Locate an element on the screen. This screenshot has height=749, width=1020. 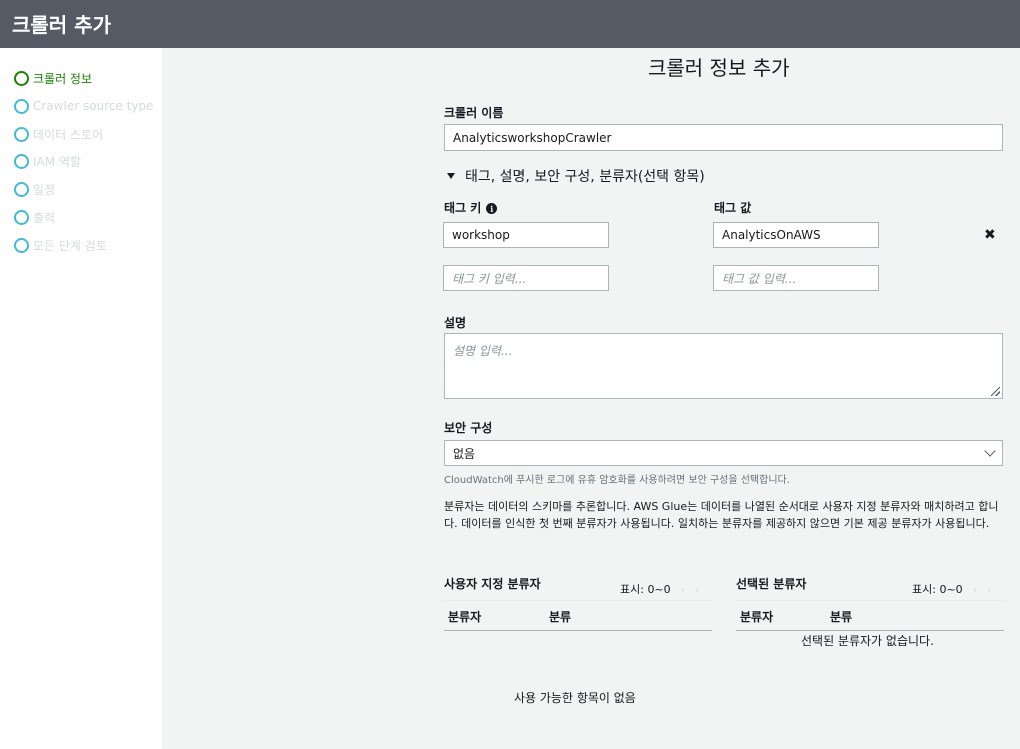
custom-classifiers-empty: 사용 가능한 항목이 없음 is located at coordinates (575, 698).